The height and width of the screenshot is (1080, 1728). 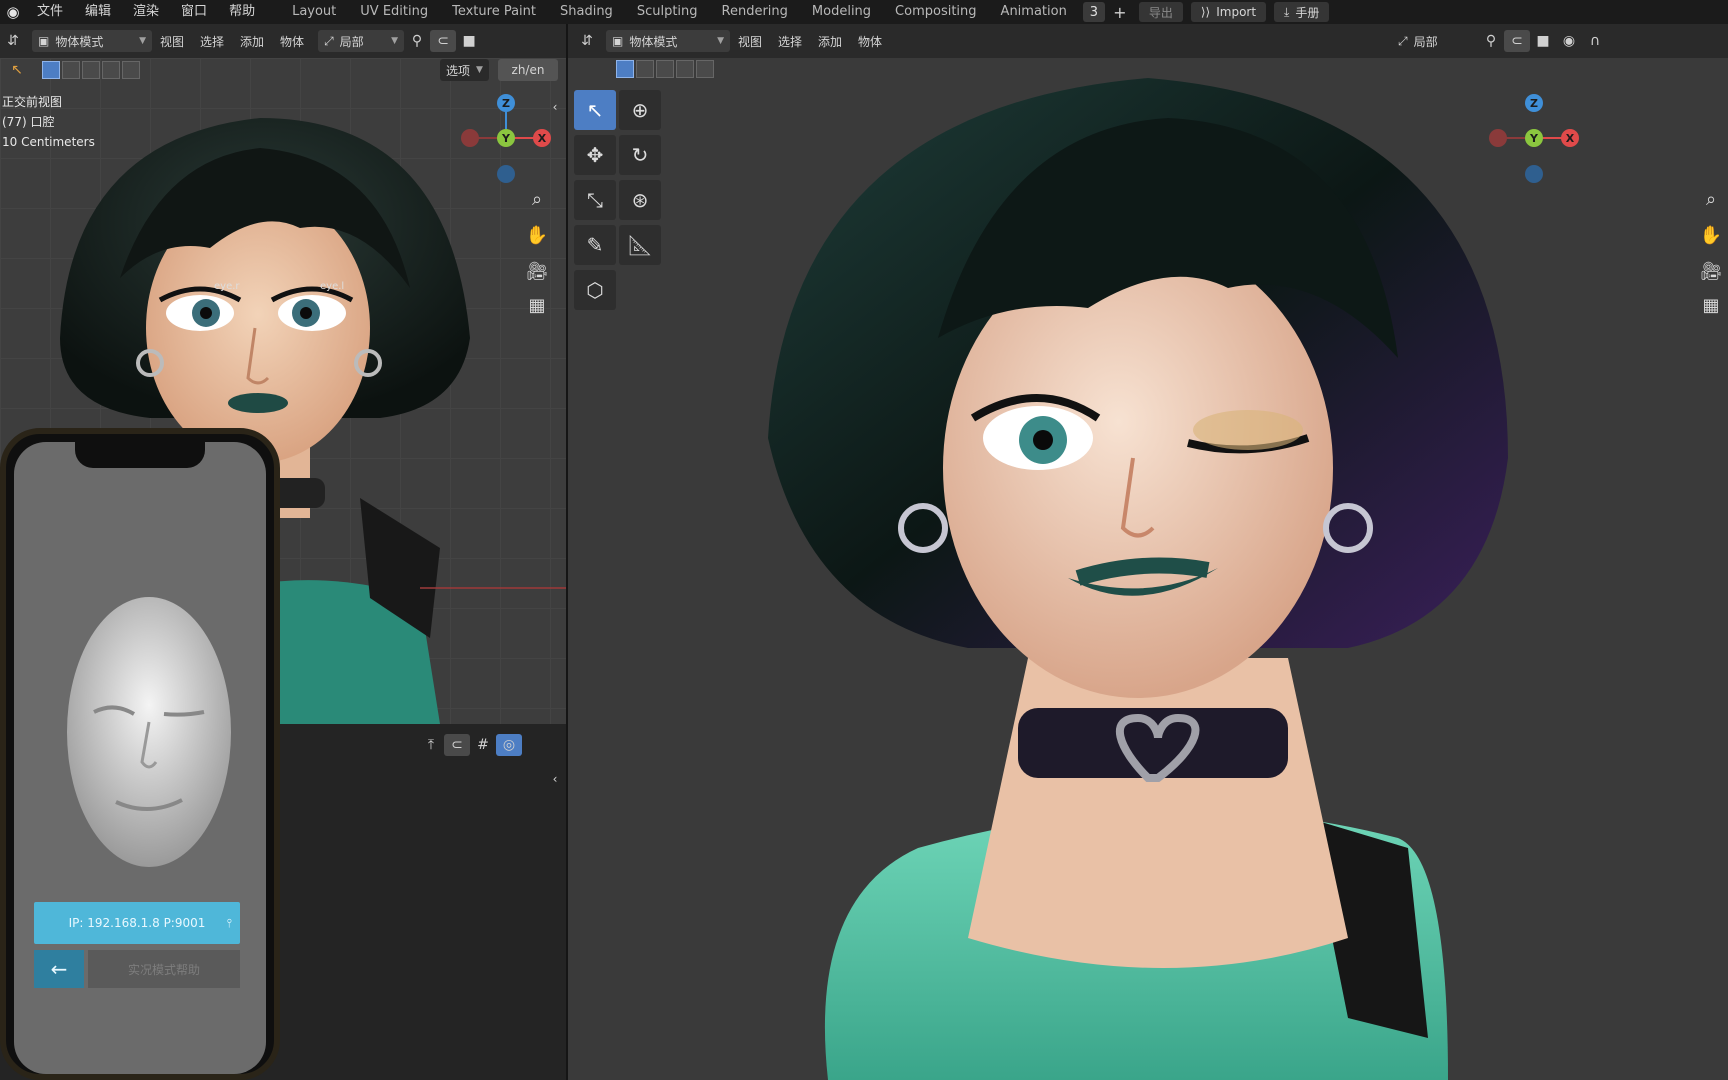 What do you see at coordinates (194, 12) in the screenshot?
I see `menu-window: 窗口` at bounding box center [194, 12].